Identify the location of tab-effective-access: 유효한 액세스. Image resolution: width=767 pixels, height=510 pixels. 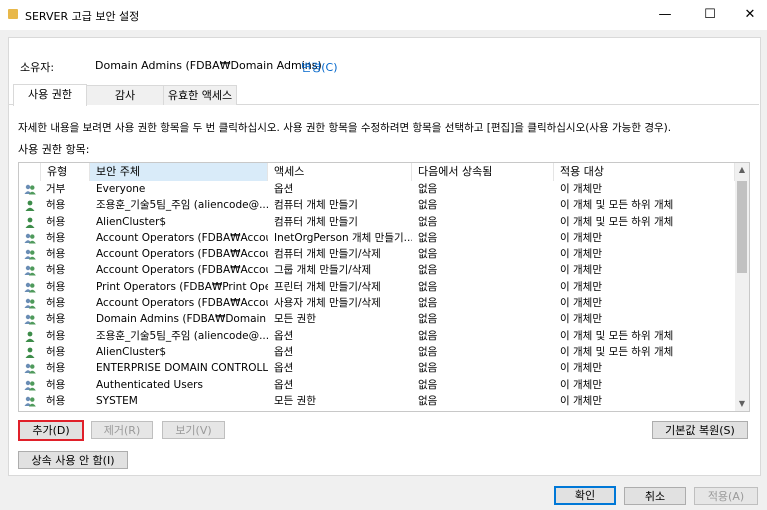
(200, 95).